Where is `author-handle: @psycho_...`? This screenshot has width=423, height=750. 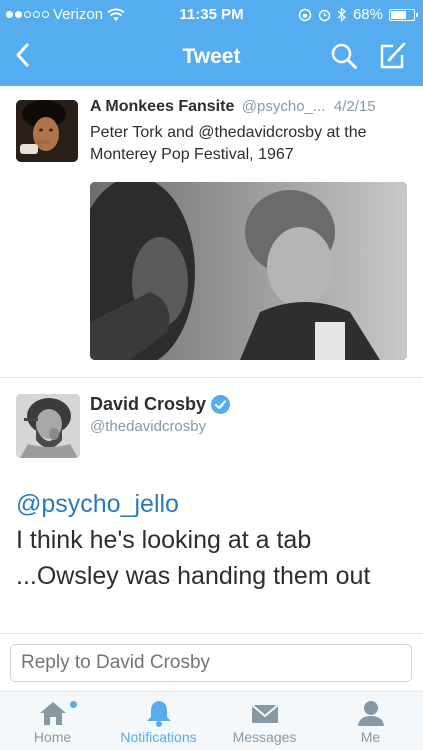
author-handle: @psycho_... is located at coordinates (284, 106).